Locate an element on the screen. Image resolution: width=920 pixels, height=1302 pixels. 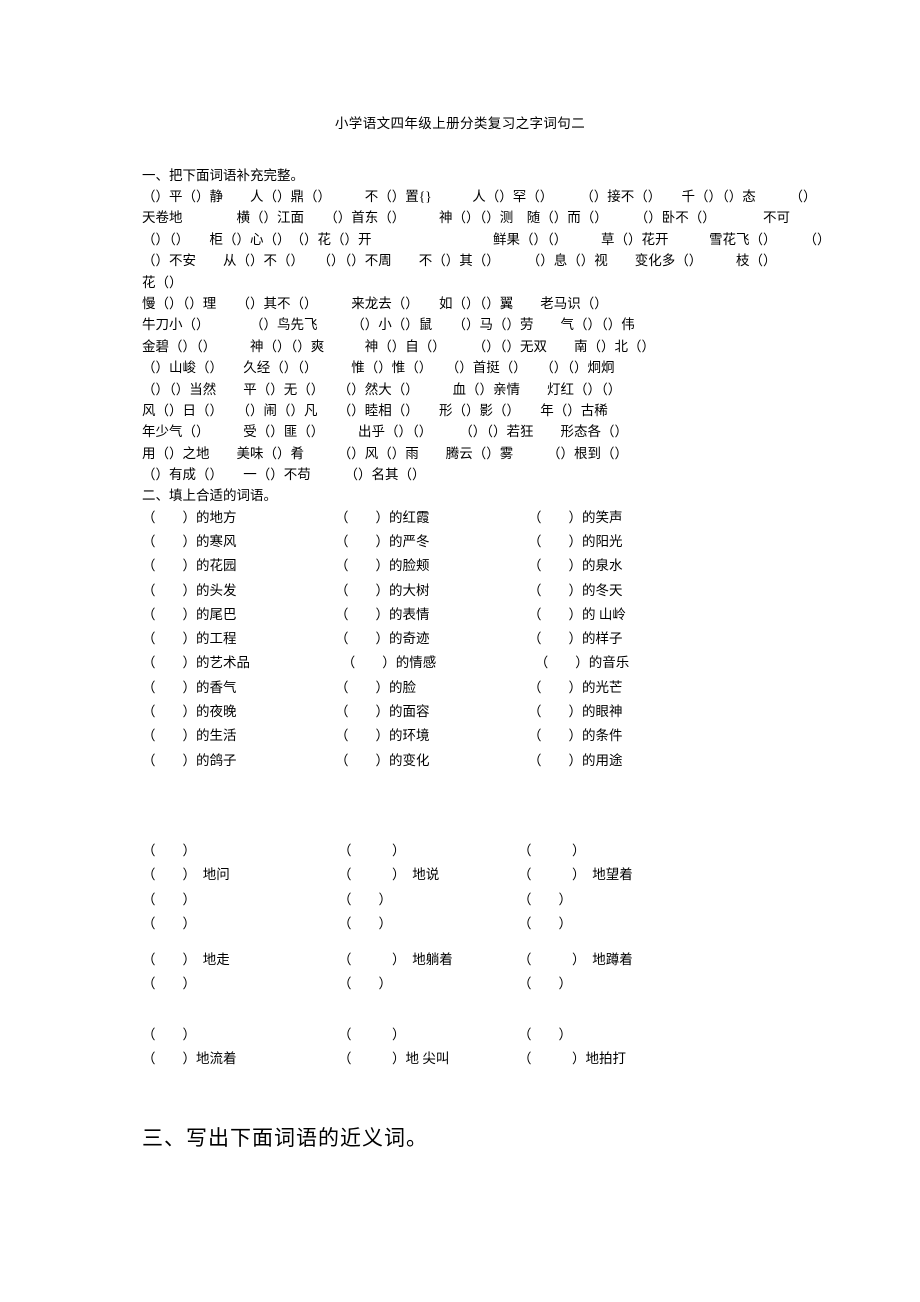
idiom-line: （）（）当然 平（）无（） （）然大（） 血（）亲情 灯红（）（） is located at coordinates (382, 389).